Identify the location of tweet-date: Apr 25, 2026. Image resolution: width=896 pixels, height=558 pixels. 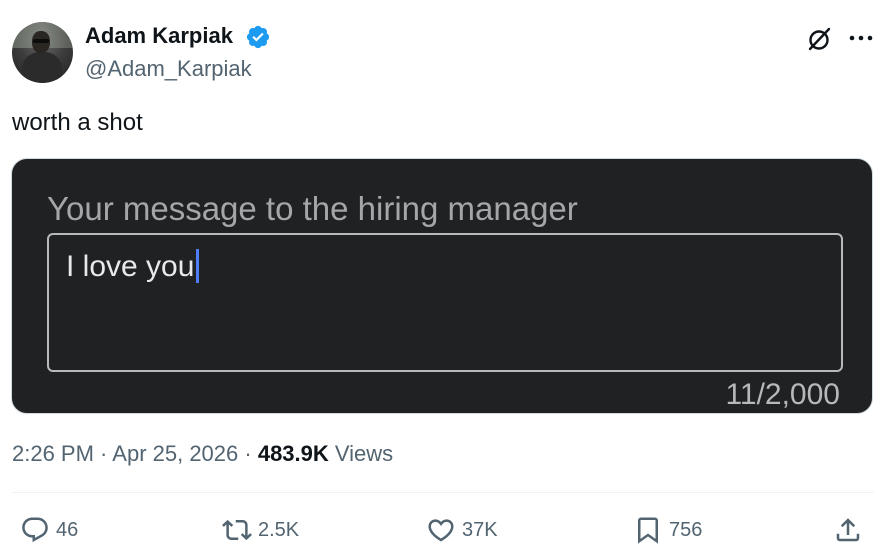
(175, 453).